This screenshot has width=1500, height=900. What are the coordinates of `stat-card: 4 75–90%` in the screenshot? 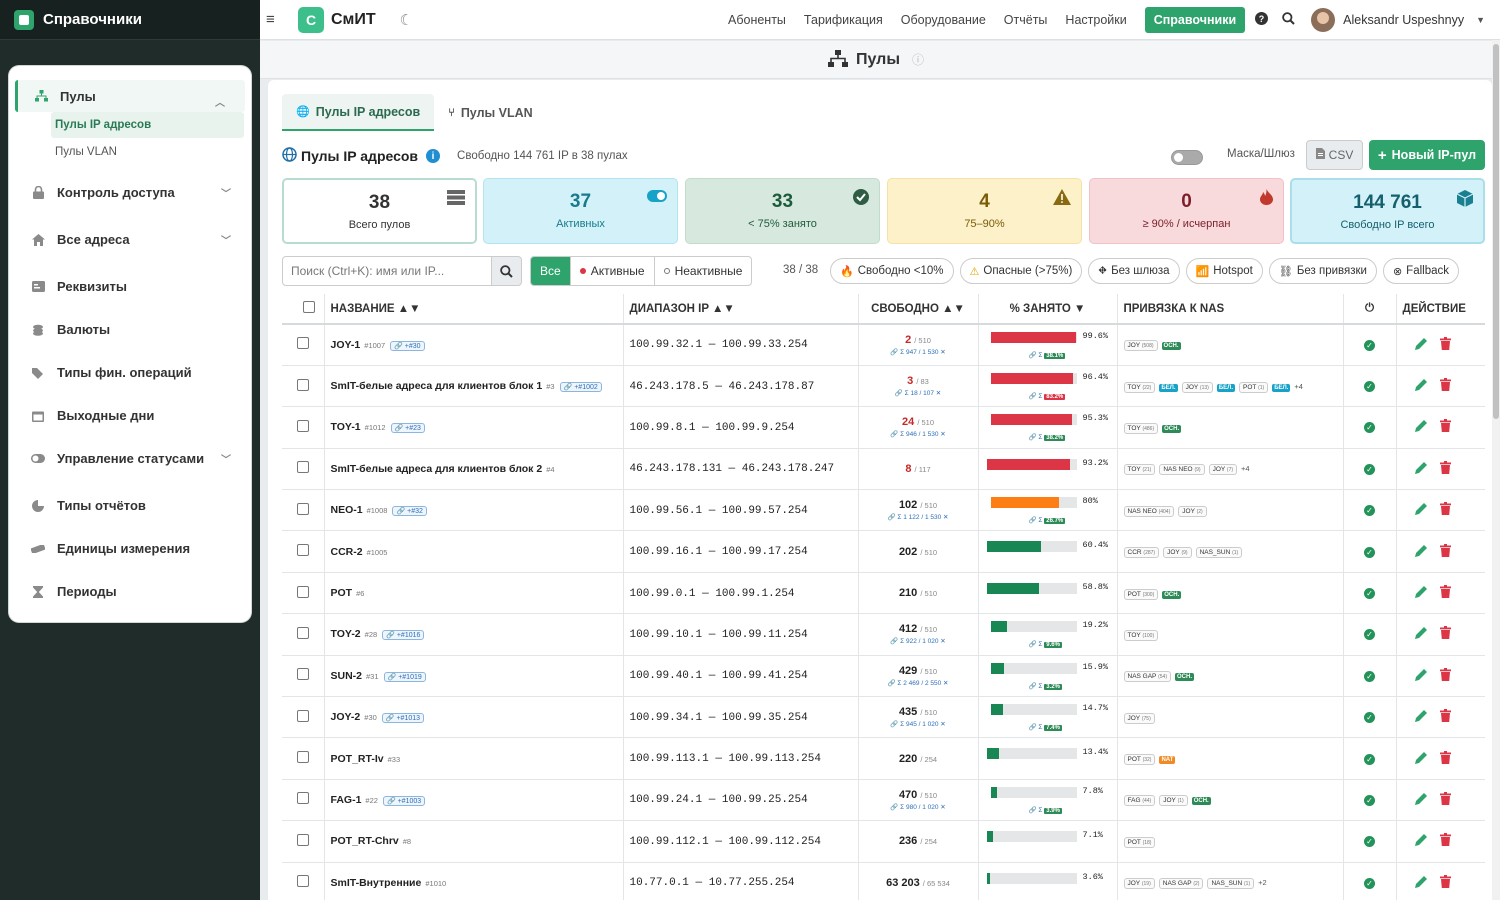 It's located at (984, 211).